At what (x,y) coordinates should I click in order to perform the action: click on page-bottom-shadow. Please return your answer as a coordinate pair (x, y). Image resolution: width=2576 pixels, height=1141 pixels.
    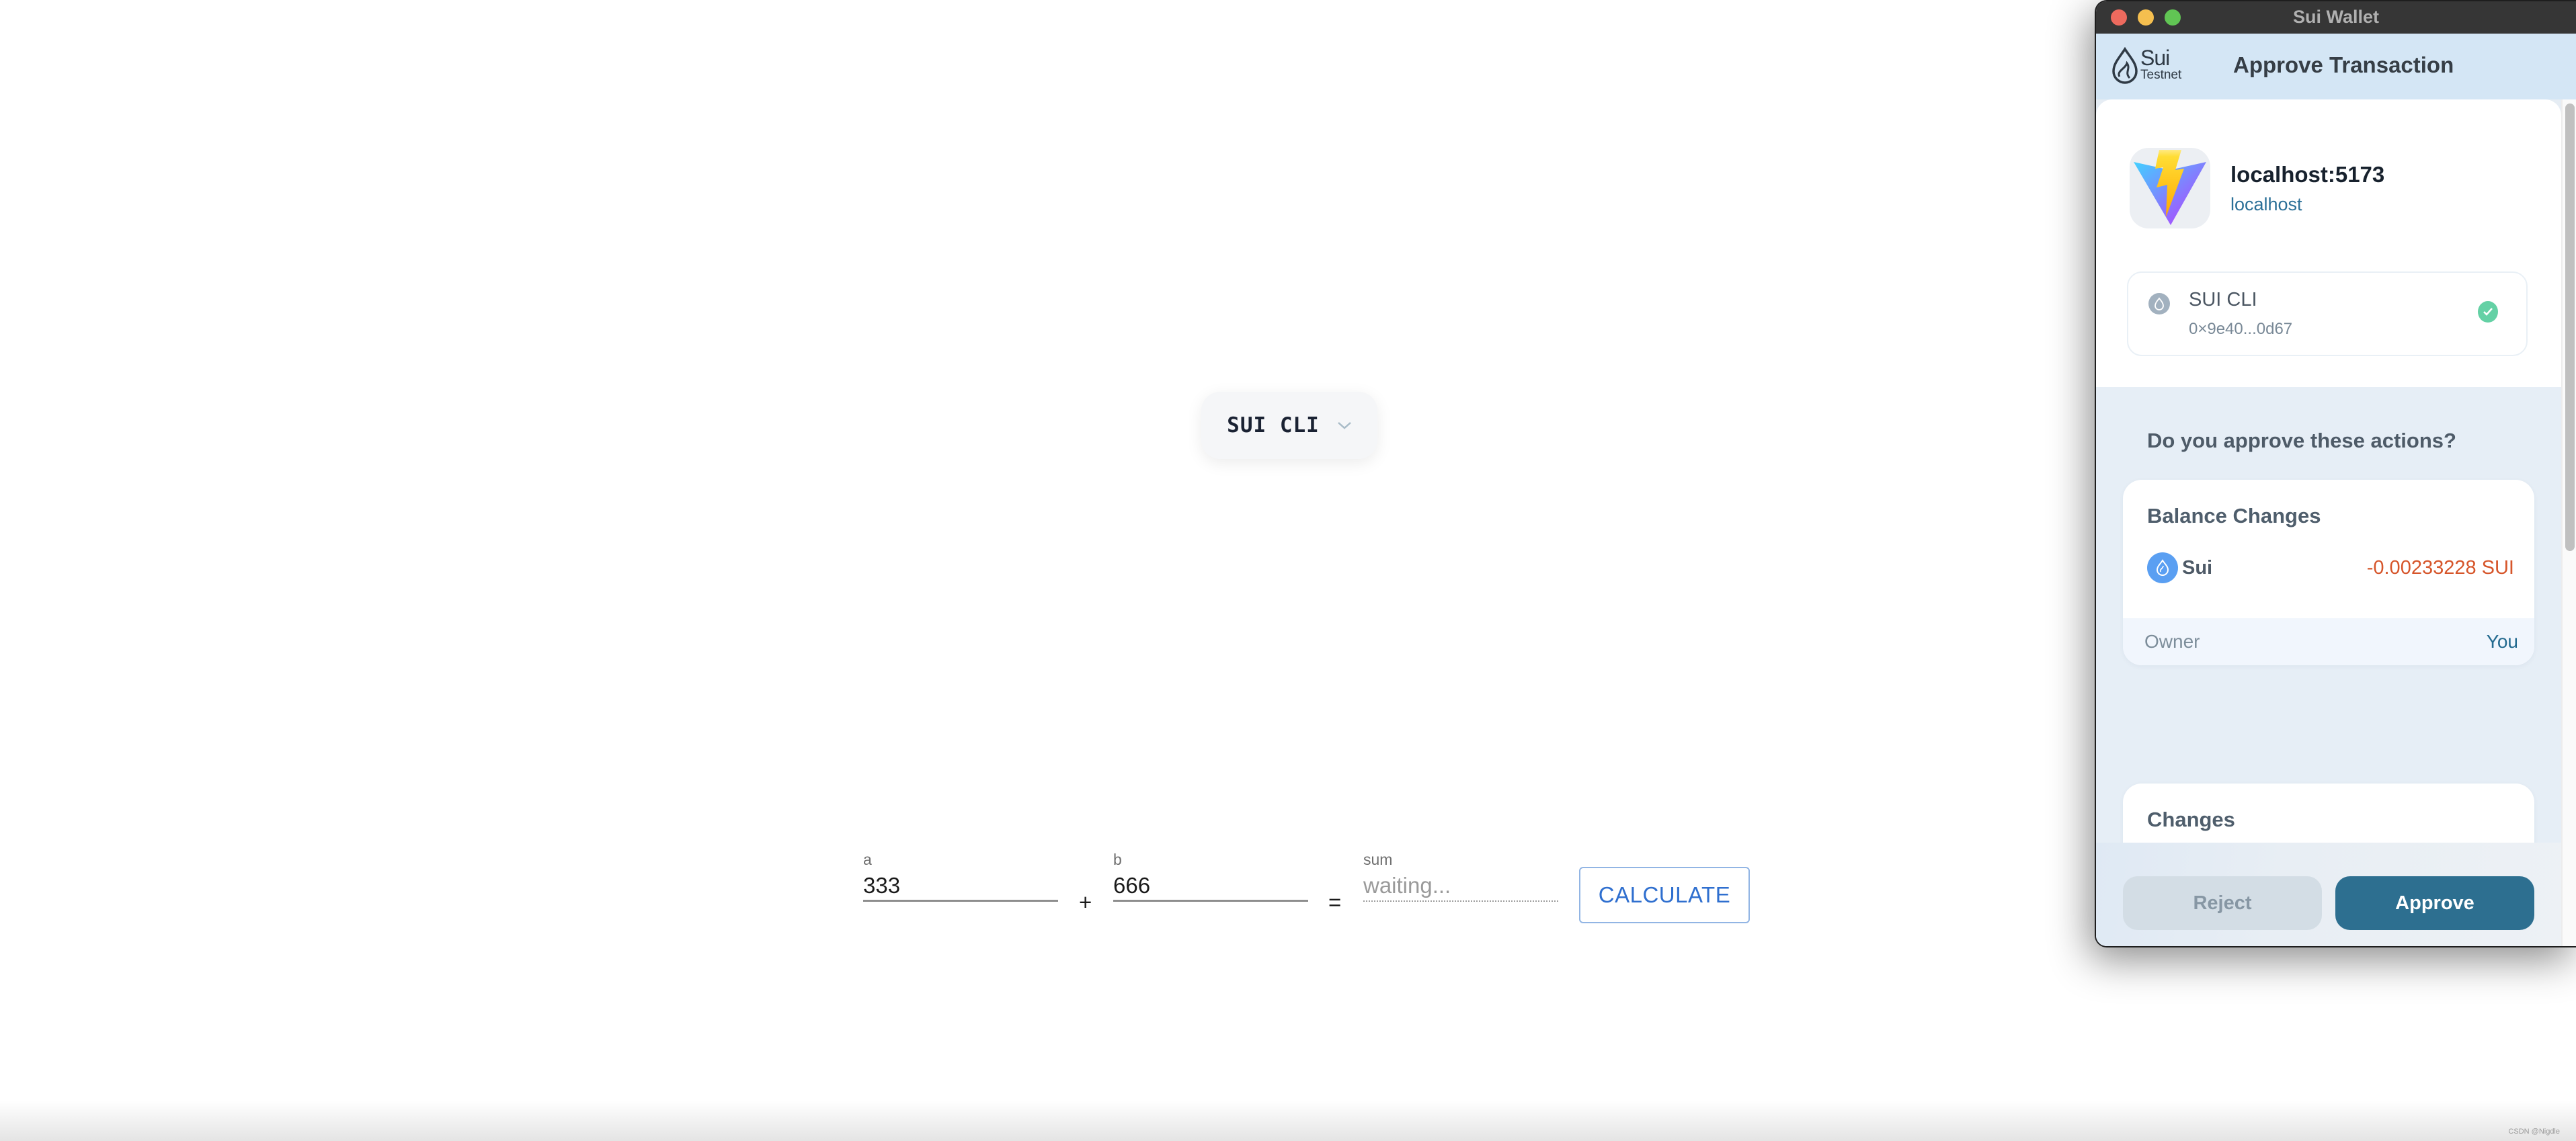
    Looking at the image, I should click on (1288, 1121).